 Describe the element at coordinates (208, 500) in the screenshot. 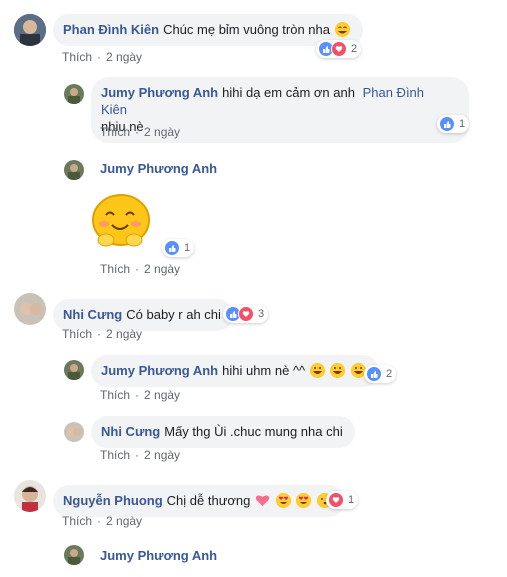

I see `comment-text: Chị dễ thương` at that location.